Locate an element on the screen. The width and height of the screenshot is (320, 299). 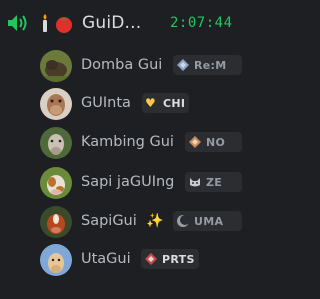
voice-member-item: UtaGui PRTS is located at coordinates (121, 260).